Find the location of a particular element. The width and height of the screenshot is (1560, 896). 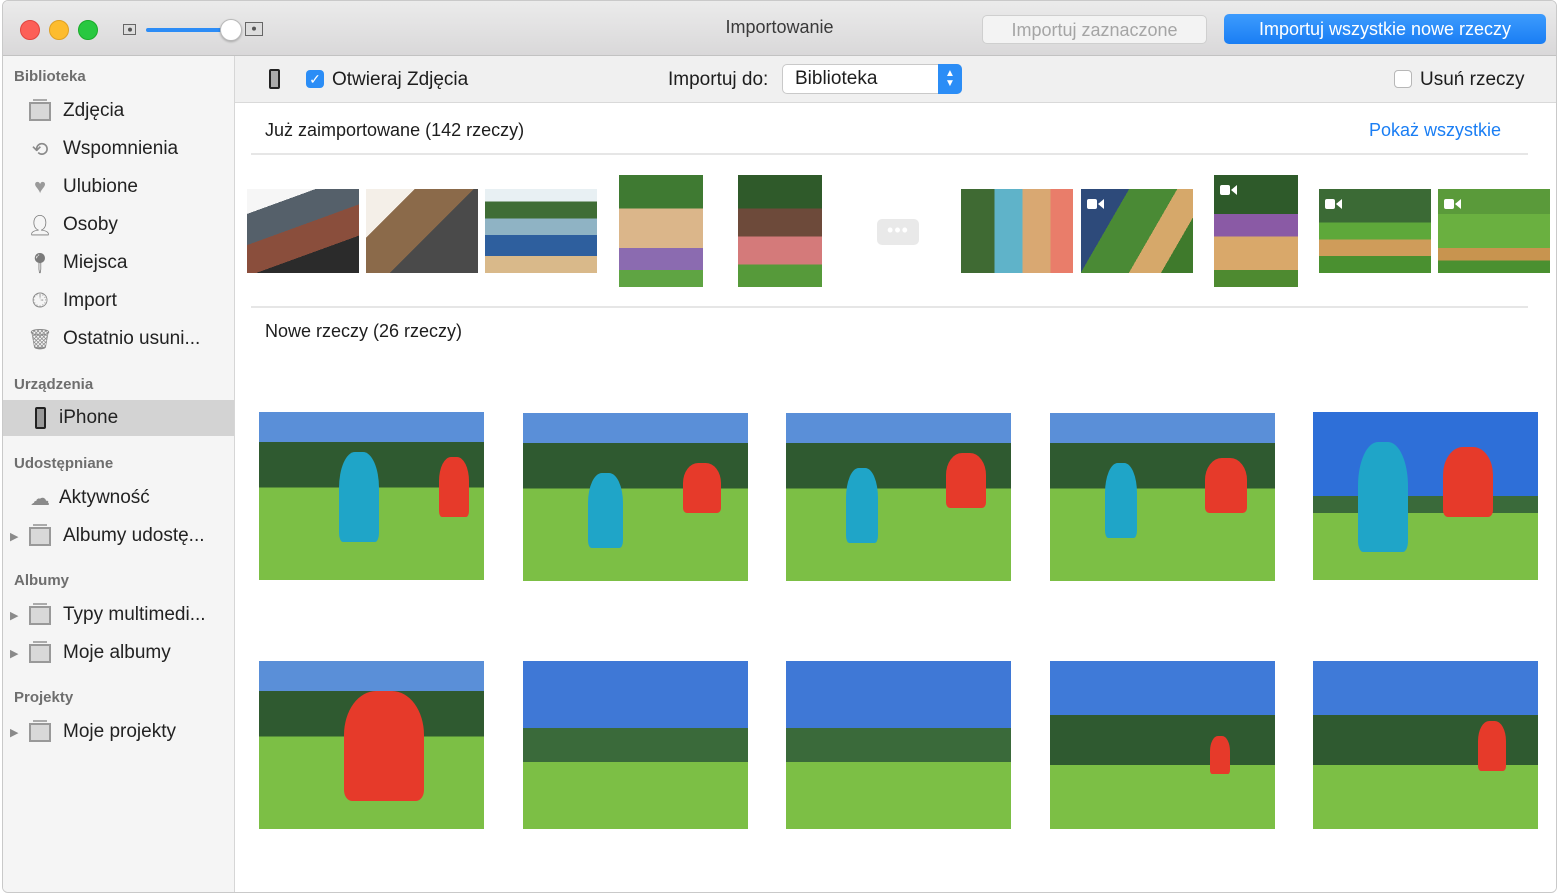

sidebar-item-people: 👤︎ Osoby is located at coordinates (118, 225).